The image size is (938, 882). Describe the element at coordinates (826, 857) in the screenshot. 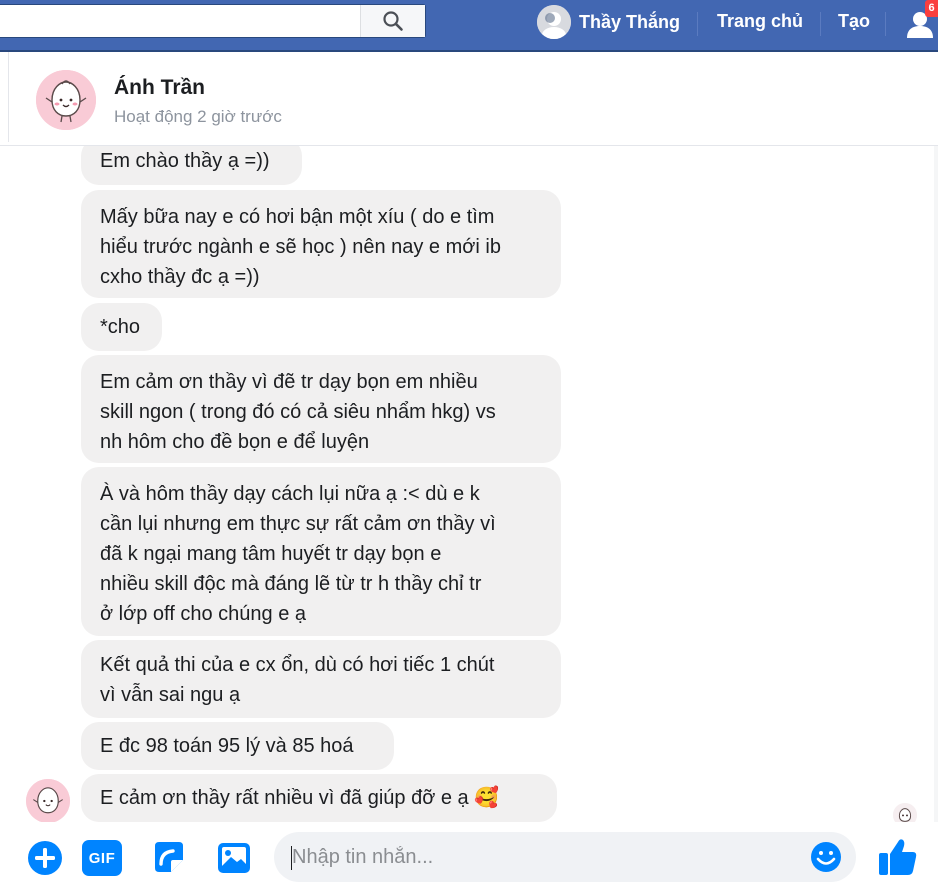

I see `emoji-icon` at that location.